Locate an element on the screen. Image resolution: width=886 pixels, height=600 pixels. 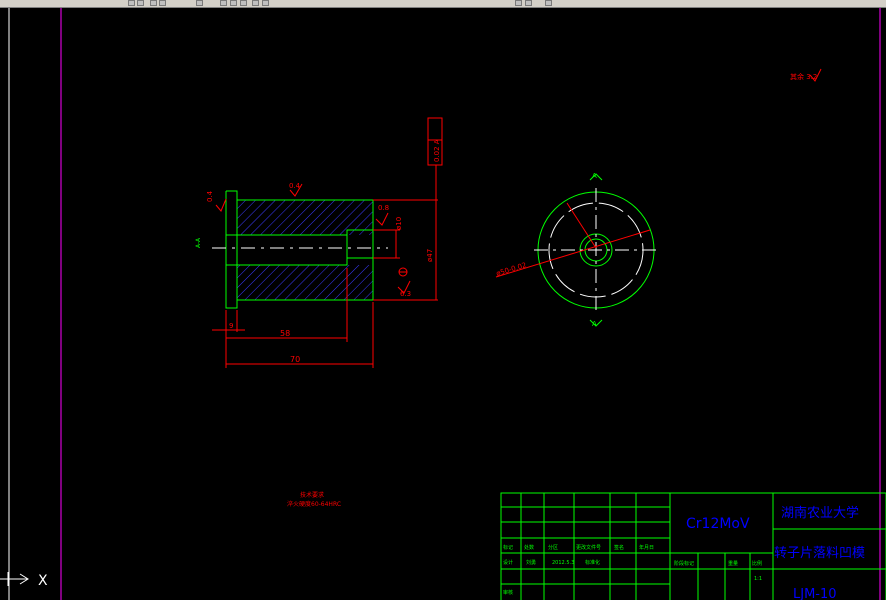
svg-text: 设计 is located at coordinates (508, 562).